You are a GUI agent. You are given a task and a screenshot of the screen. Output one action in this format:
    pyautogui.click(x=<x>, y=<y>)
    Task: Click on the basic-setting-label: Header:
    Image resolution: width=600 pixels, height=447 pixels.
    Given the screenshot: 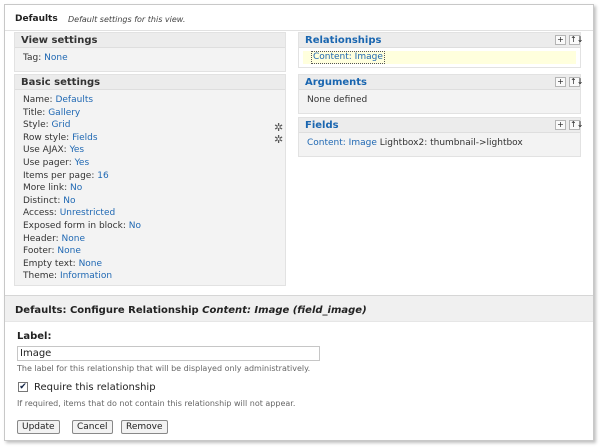 What is the action you would take?
    pyautogui.click(x=41, y=238)
    